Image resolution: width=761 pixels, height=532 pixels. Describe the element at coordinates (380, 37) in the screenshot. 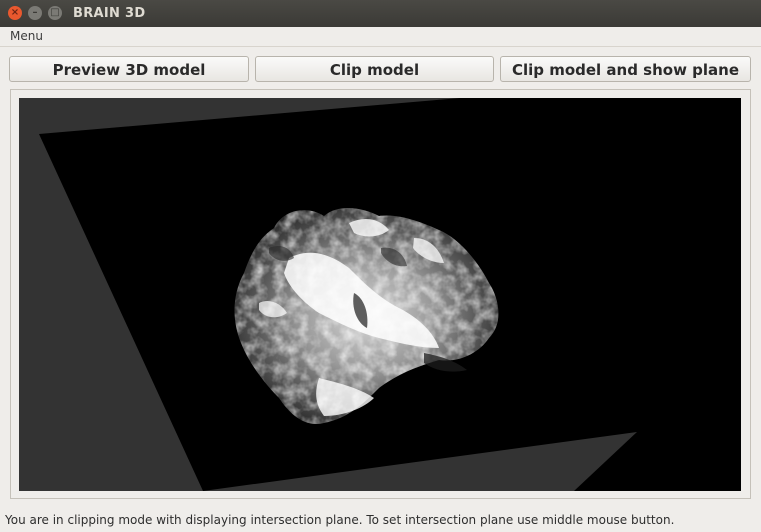

I see `menu-bar: Menu` at that location.